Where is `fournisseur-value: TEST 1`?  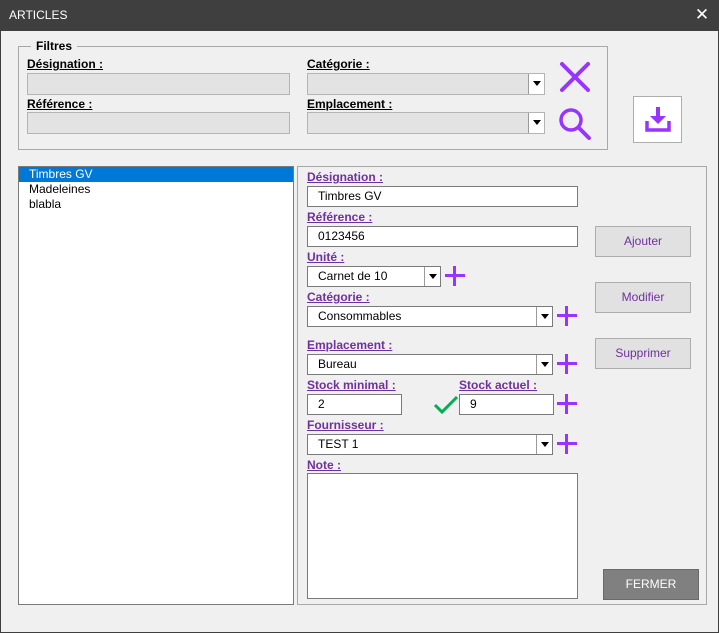
fournisseur-value: TEST 1 is located at coordinates (338, 444).